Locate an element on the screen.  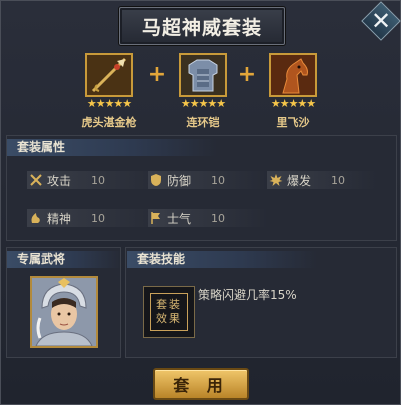
item-1-stars: ★★★★★ is located at coordinates (109, 103).